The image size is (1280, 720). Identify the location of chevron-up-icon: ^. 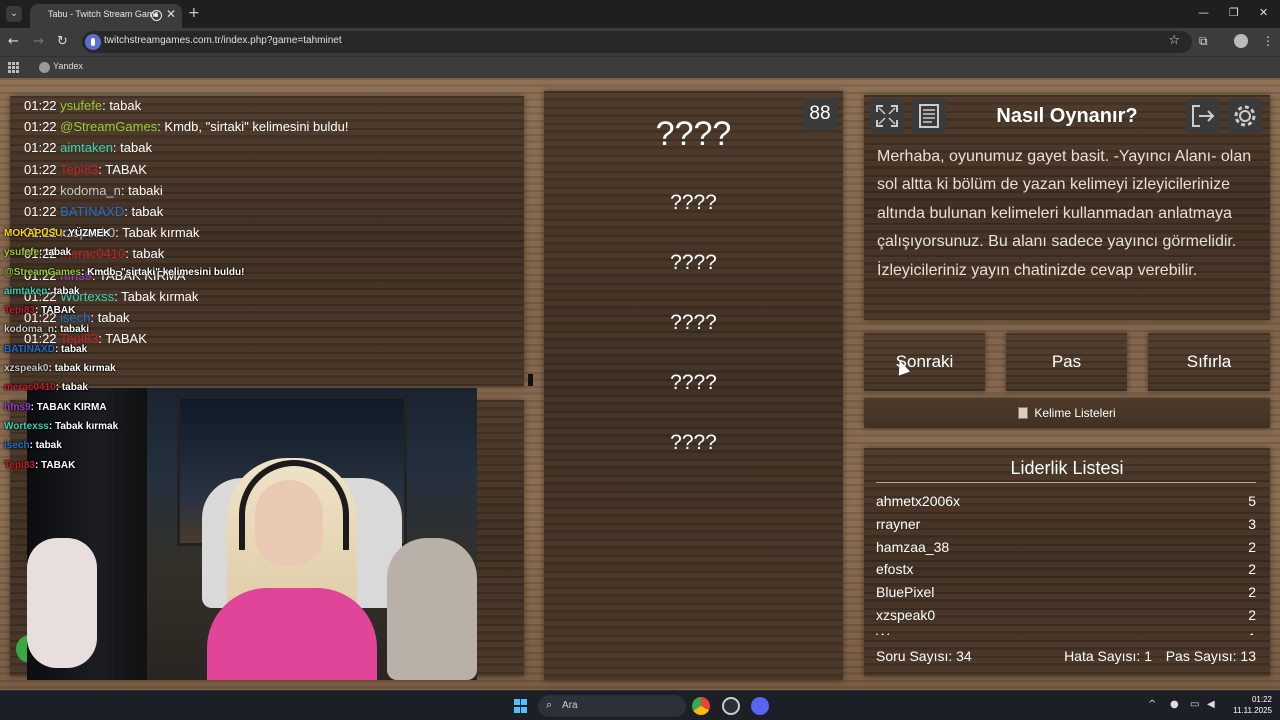
(1152, 704).